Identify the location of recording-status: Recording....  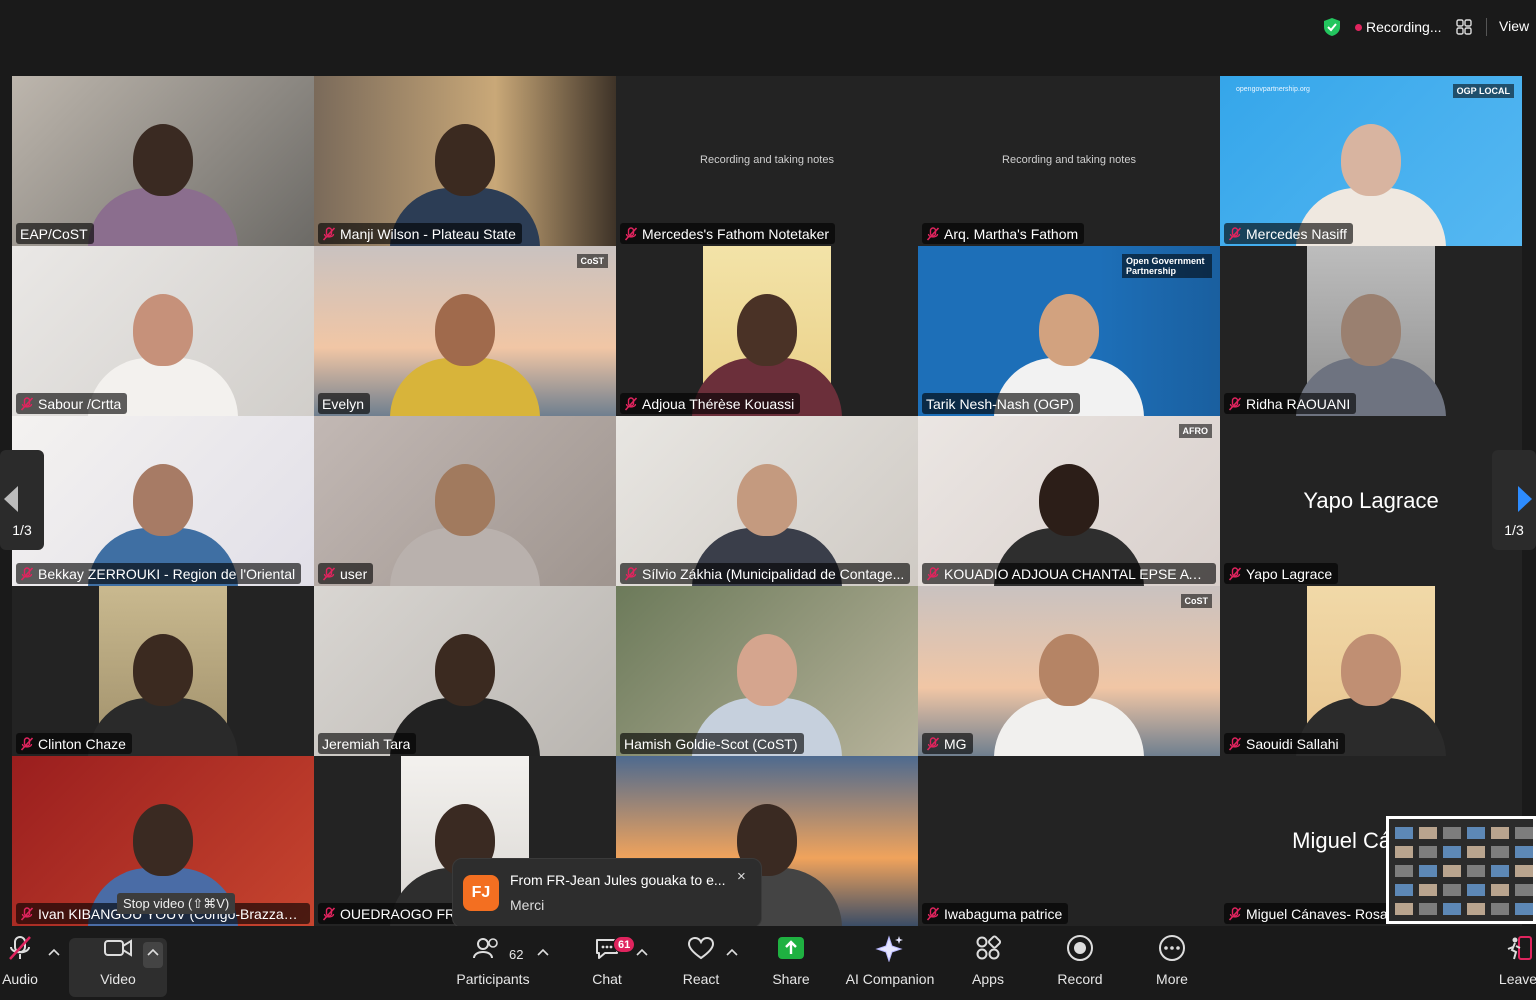
(1403, 27).